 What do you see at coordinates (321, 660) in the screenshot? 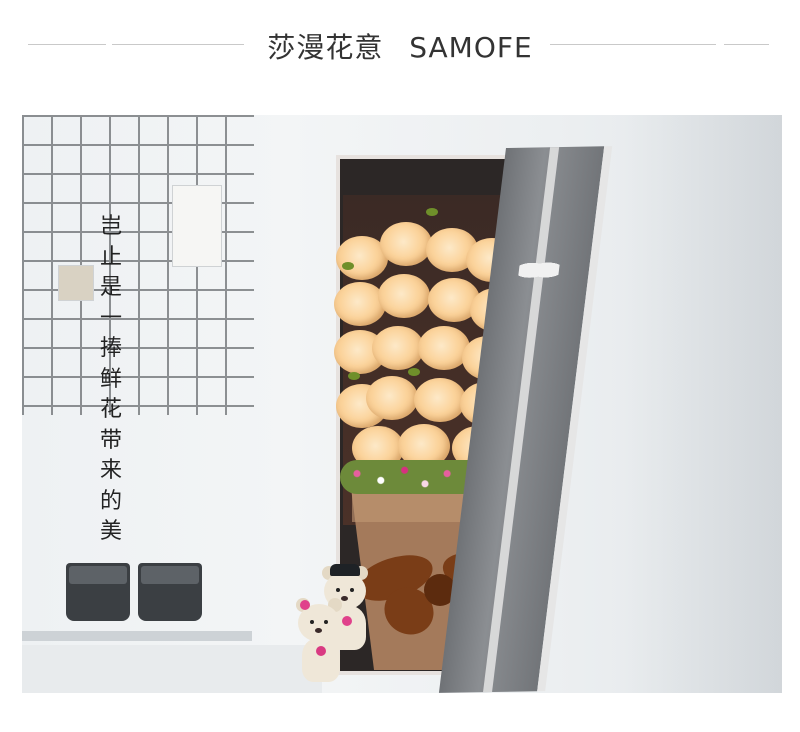
I see `bear-body` at bounding box center [321, 660].